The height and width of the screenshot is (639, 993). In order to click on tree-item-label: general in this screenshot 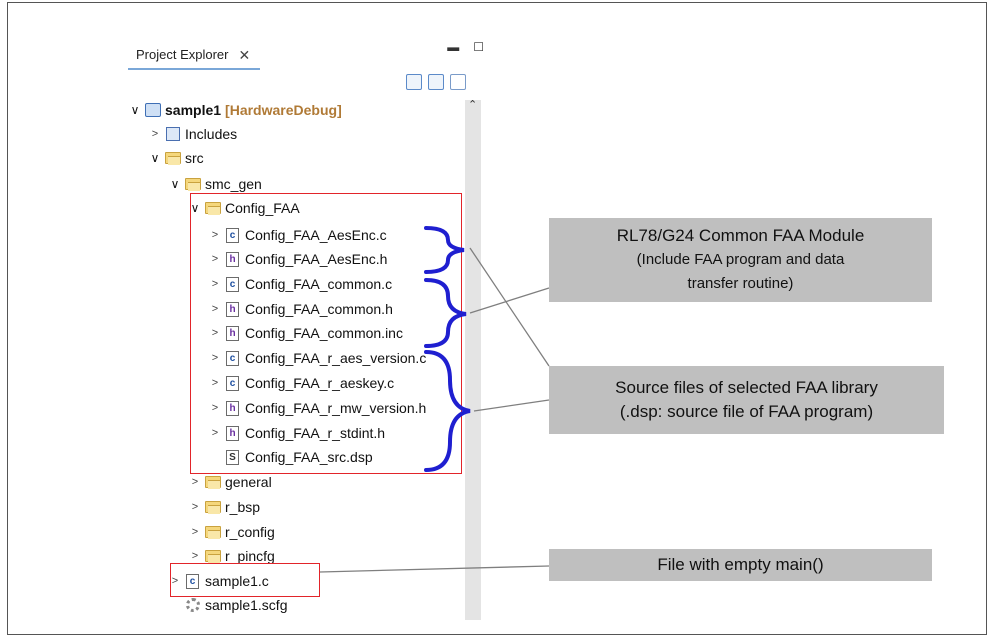, I will do `click(248, 482)`.